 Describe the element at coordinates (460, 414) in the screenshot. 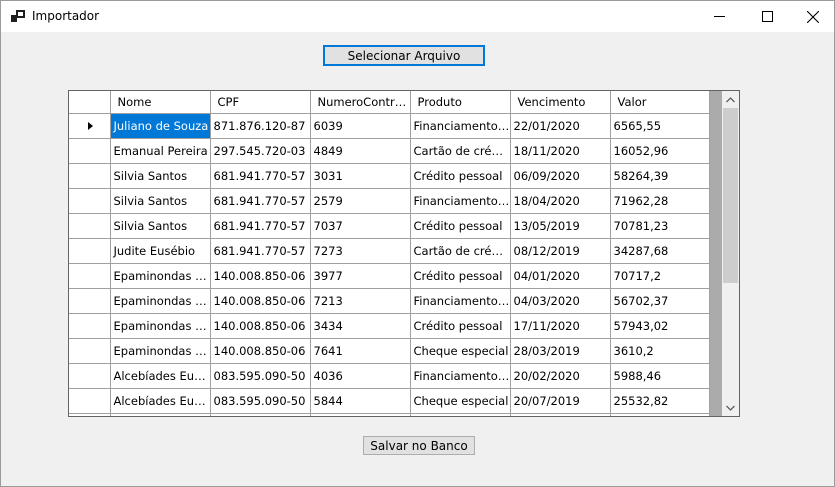

I see `cell-produto` at that location.